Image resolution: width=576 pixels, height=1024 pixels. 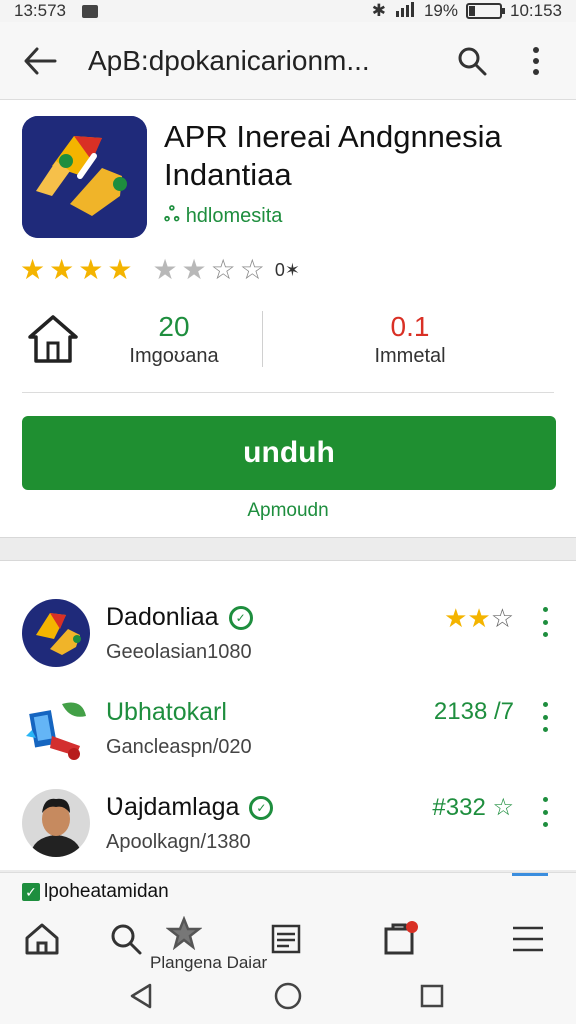 What do you see at coordinates (410, 356) in the screenshot?
I see `stat-label: Immetal` at bounding box center [410, 356].